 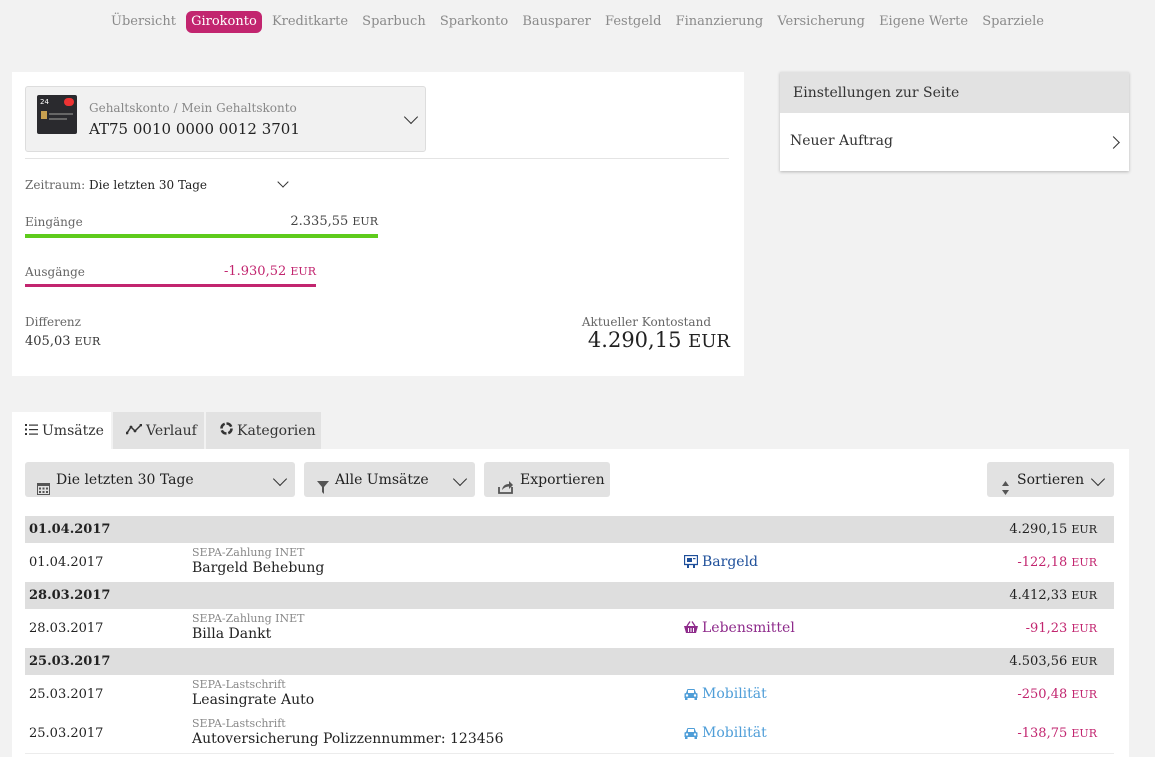 I want to click on transaction-date: 01.04.2017, so click(x=66, y=562).